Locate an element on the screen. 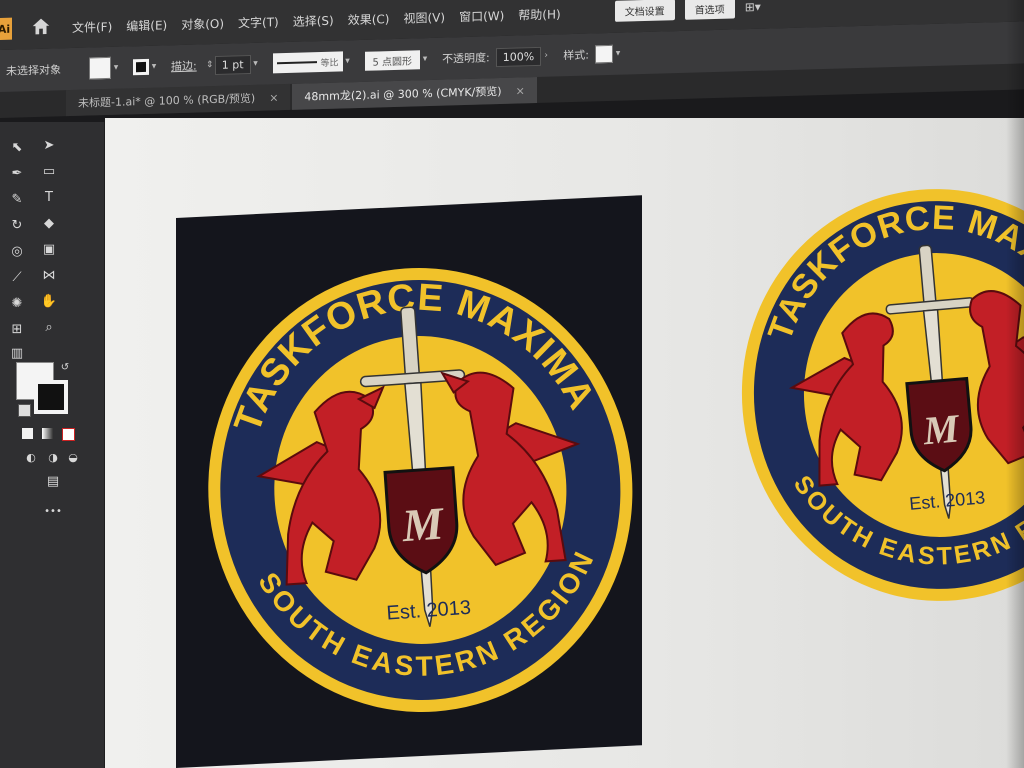  chevron-right-icon: › is located at coordinates (546, 56).